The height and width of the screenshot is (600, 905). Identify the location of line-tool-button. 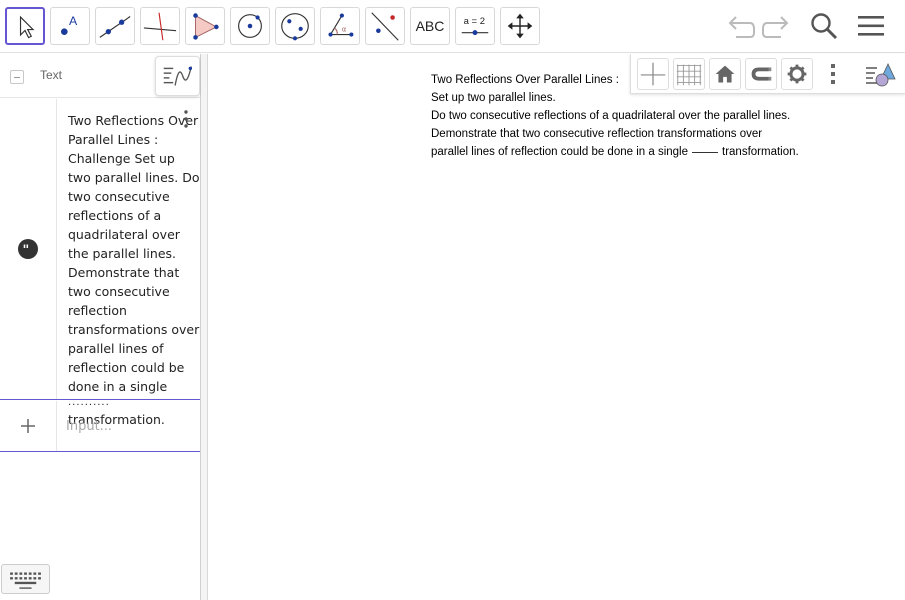
(115, 26).